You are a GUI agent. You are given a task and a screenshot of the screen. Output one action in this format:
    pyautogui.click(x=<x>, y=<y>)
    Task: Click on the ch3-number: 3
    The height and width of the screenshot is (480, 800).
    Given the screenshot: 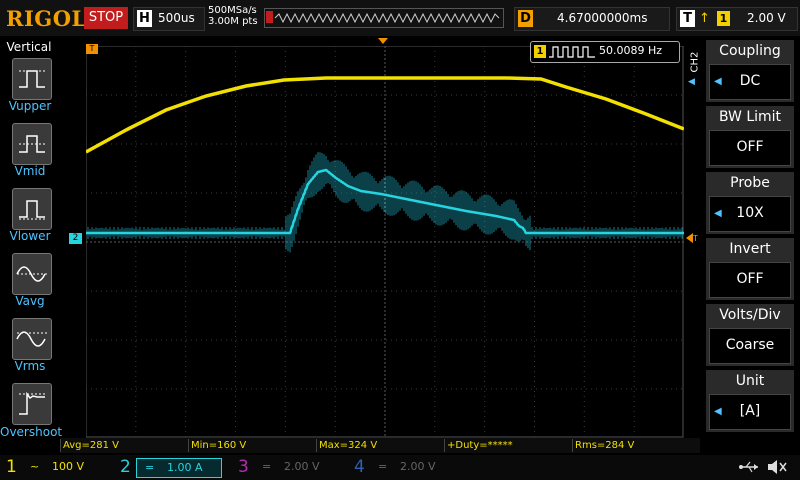 What is the action you would take?
    pyautogui.click(x=243, y=467)
    